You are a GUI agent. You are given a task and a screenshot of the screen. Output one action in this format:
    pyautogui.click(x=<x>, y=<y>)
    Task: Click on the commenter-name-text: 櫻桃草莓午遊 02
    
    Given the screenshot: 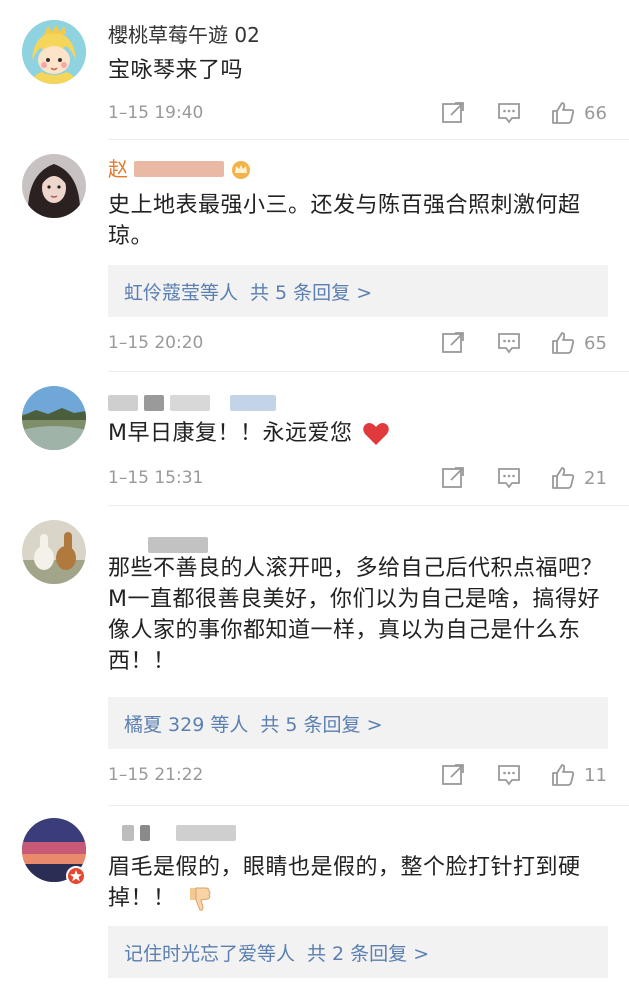 What is the action you would take?
    pyautogui.click(x=184, y=35)
    